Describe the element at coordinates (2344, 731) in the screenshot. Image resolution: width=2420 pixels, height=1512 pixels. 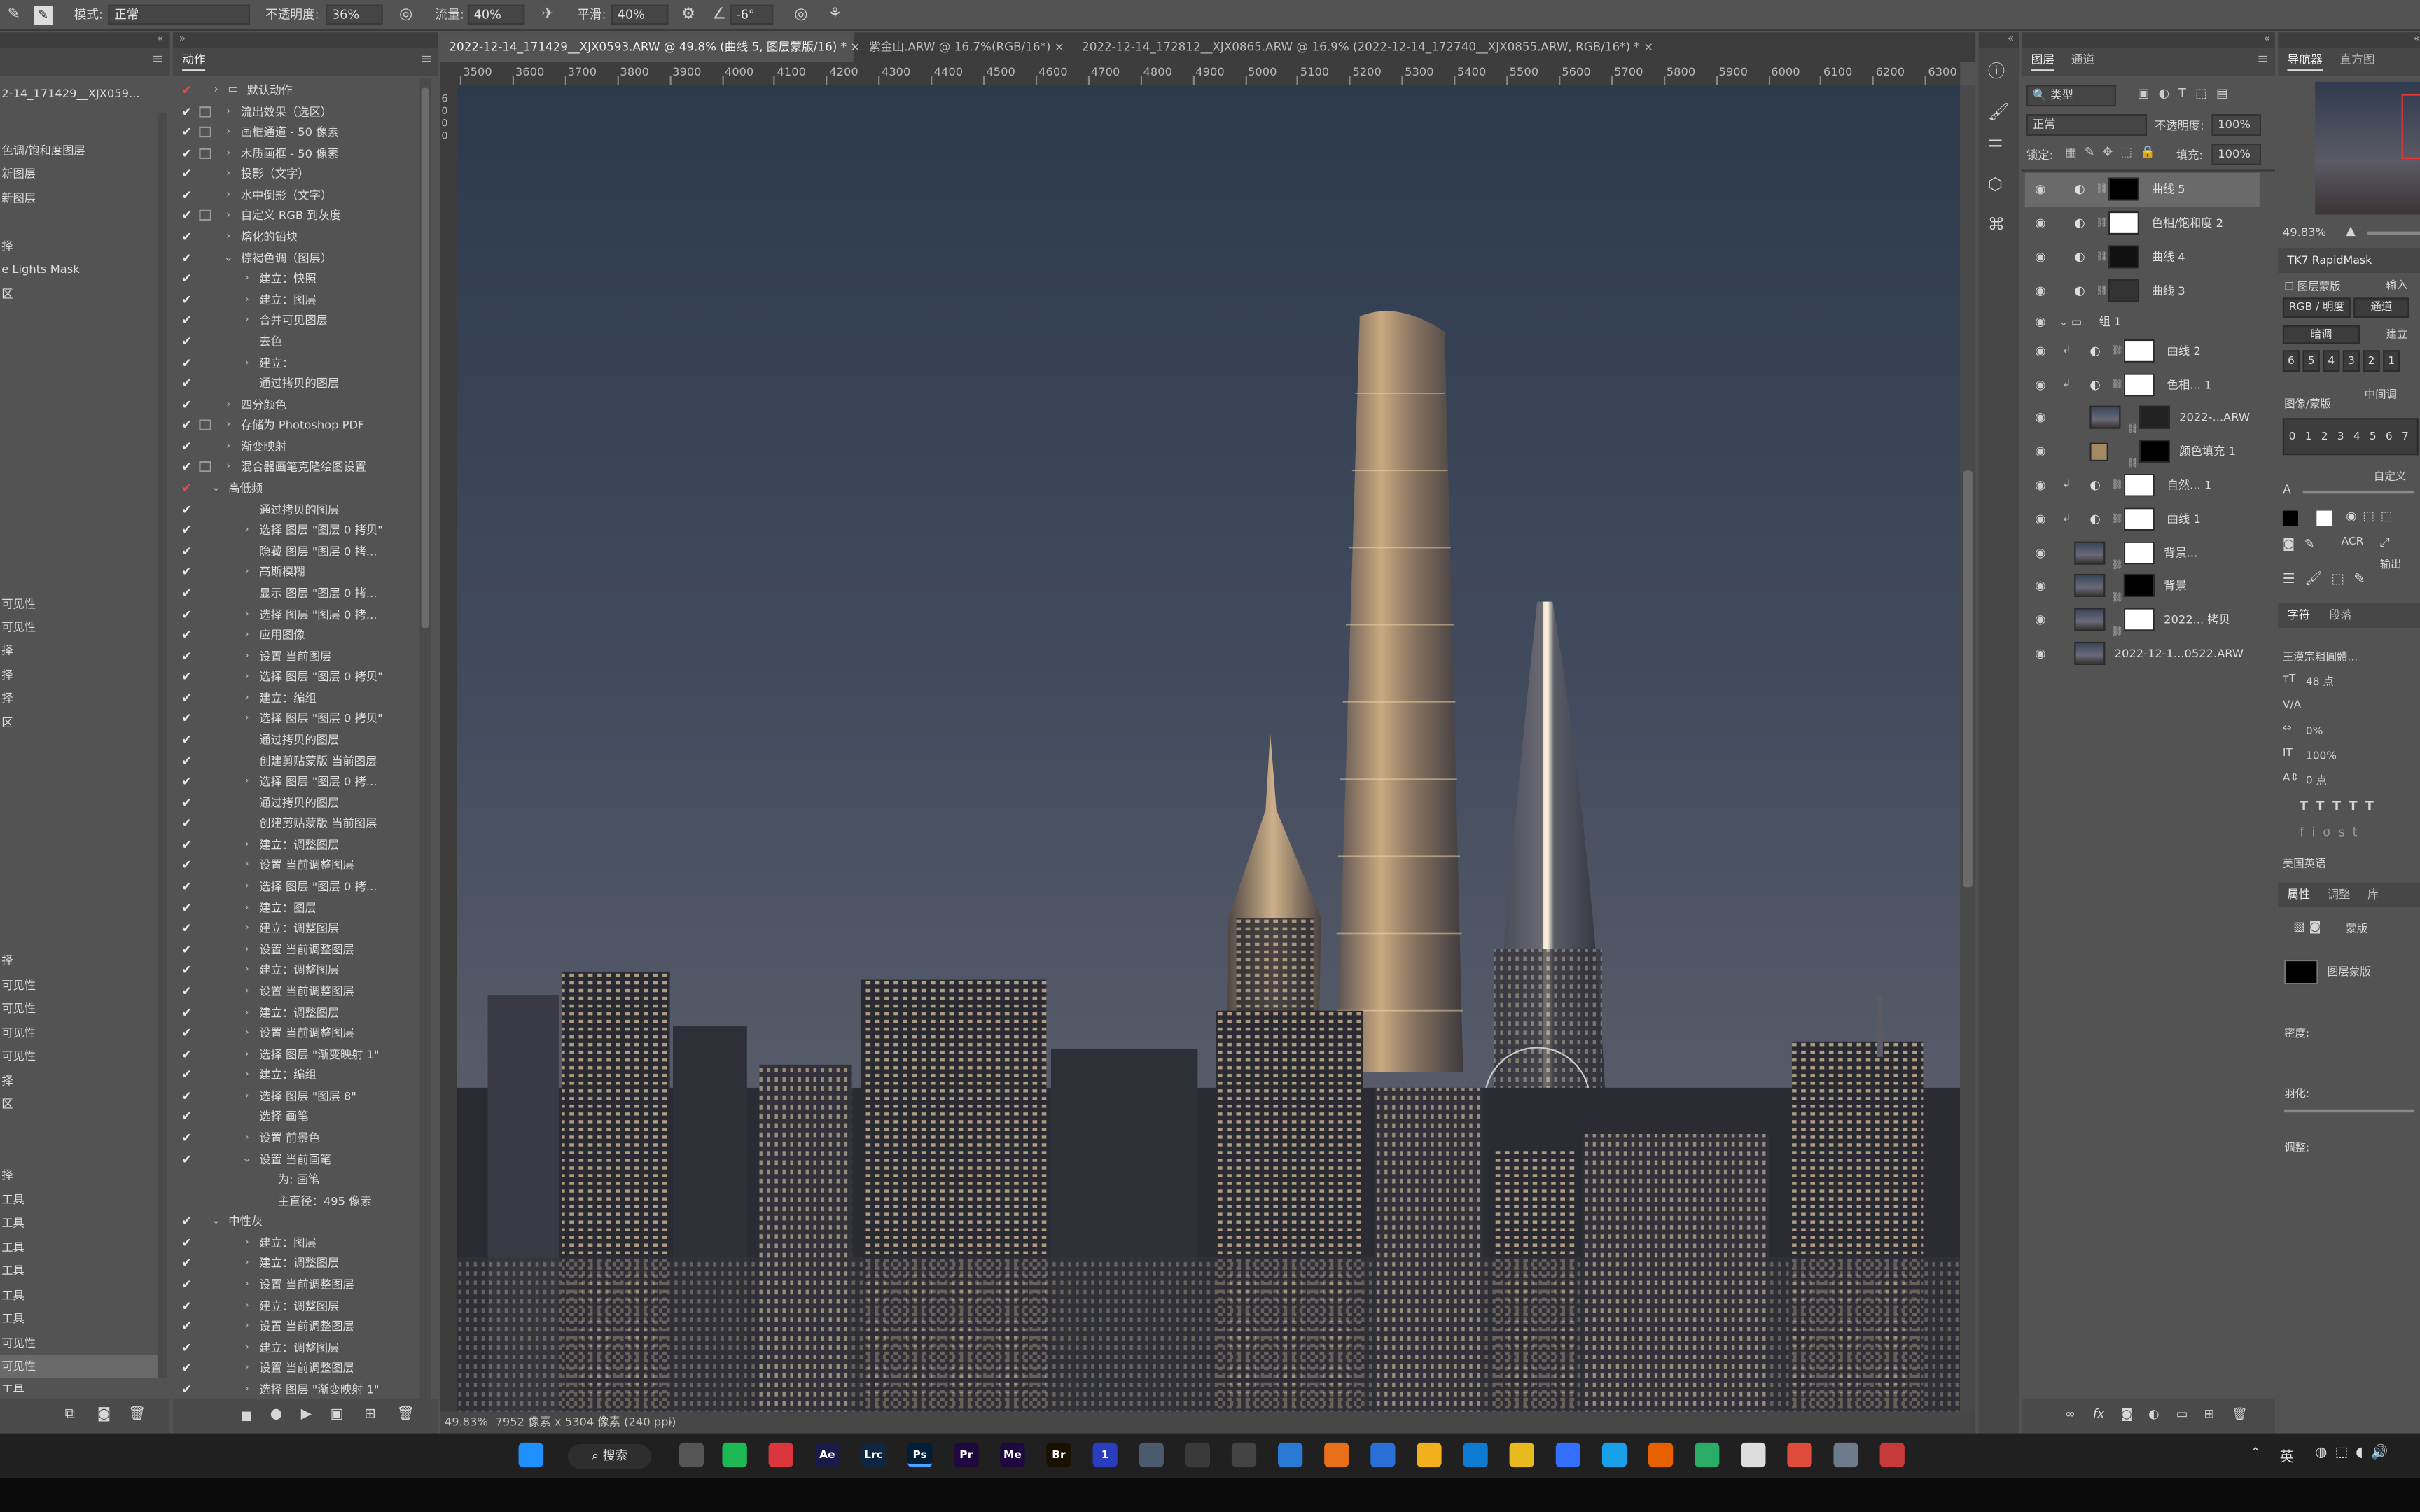
I see `tracking-input: 0%` at that location.